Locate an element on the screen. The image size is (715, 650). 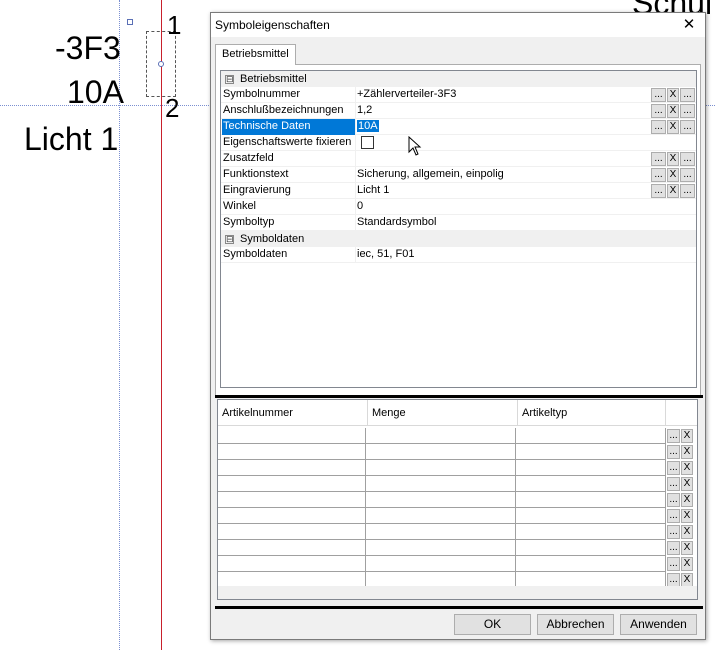
column-header-menge: Menge is located at coordinates (443, 413).